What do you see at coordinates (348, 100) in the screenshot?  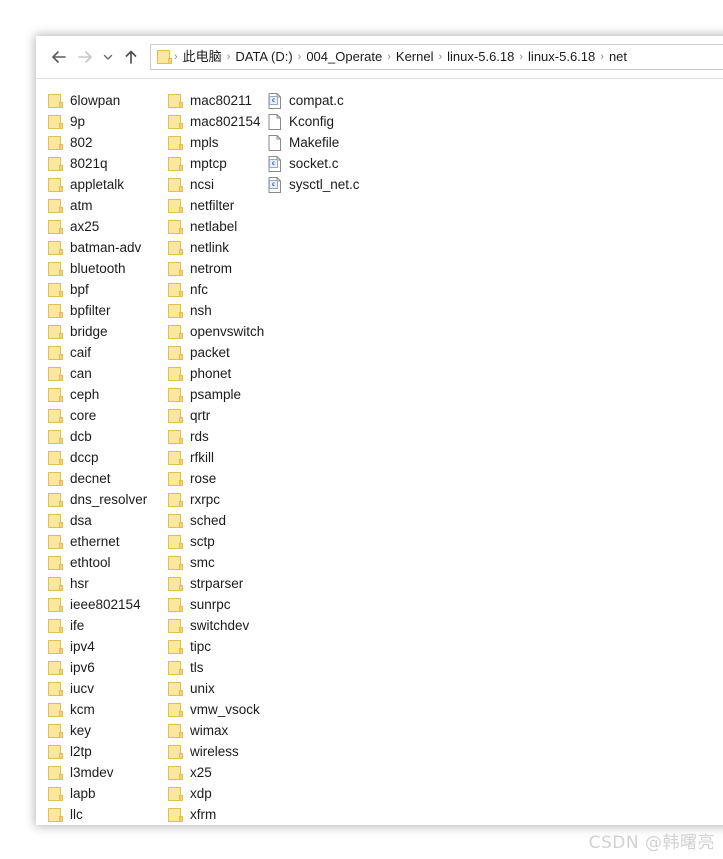 I see `file-list-item: c compat.c` at bounding box center [348, 100].